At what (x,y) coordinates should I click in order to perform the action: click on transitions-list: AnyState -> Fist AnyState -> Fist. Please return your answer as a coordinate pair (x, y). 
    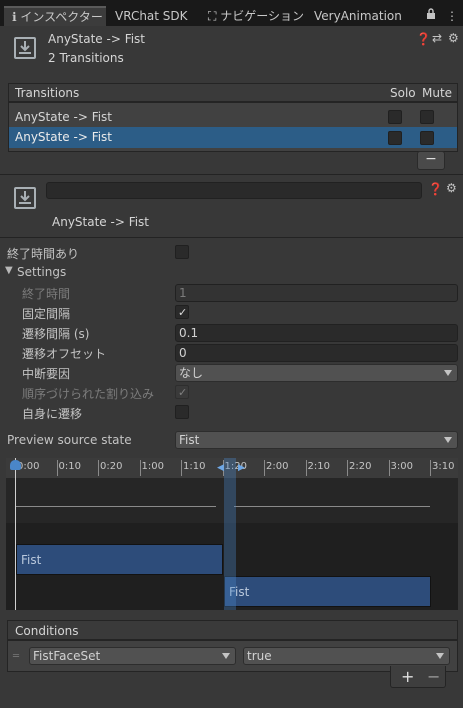
    Looking at the image, I should click on (233, 127).